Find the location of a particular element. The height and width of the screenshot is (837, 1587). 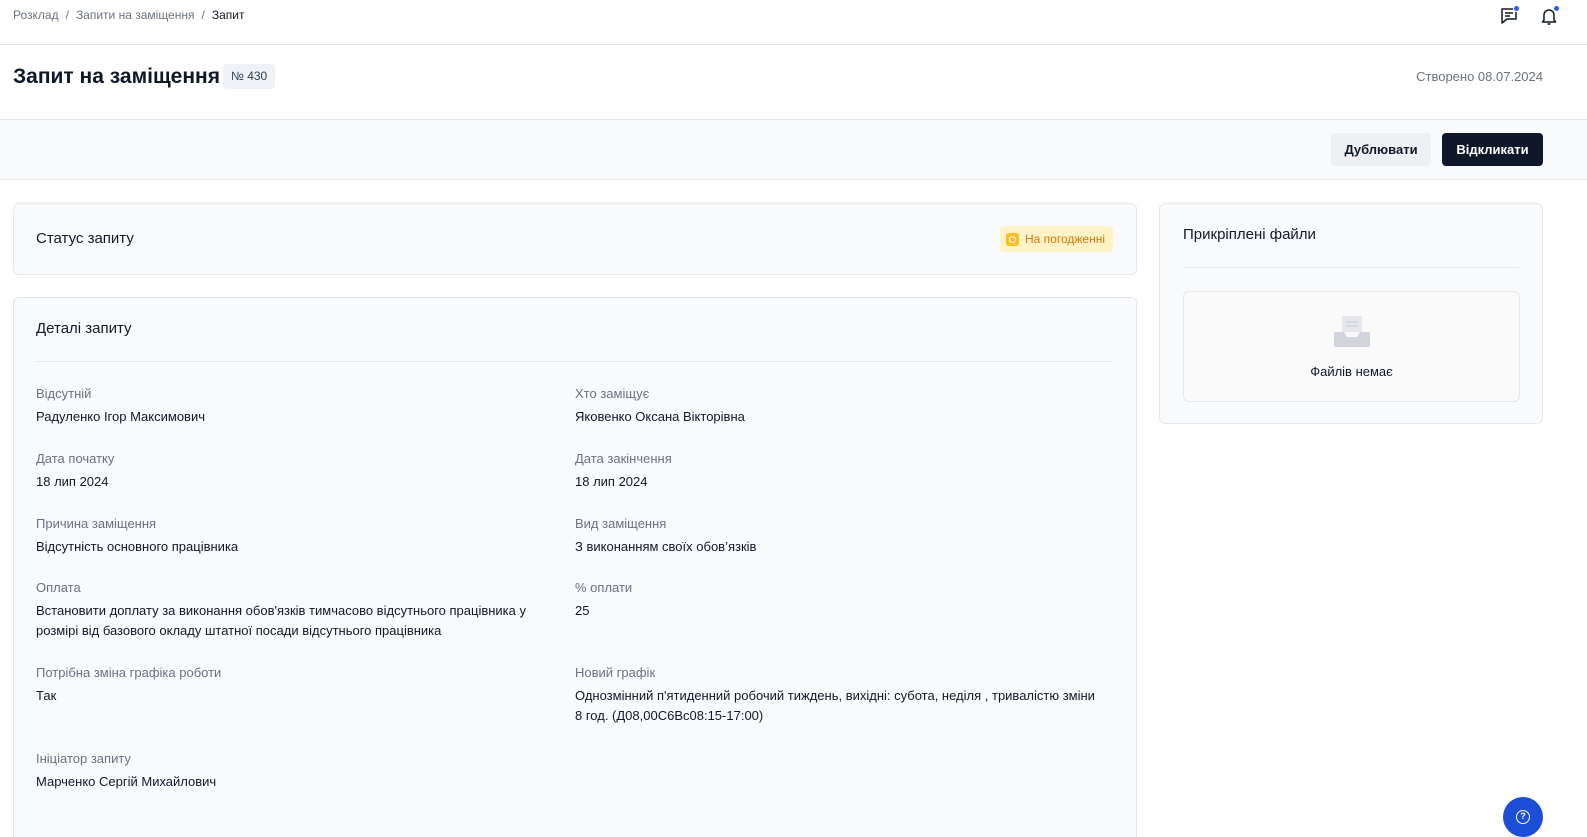

help-icon: ? is located at coordinates (1523, 817).